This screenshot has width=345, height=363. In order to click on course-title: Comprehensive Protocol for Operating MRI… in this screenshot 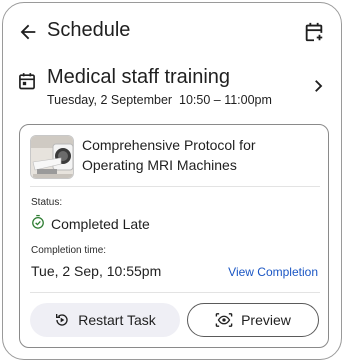, I will do `click(169, 155)`.